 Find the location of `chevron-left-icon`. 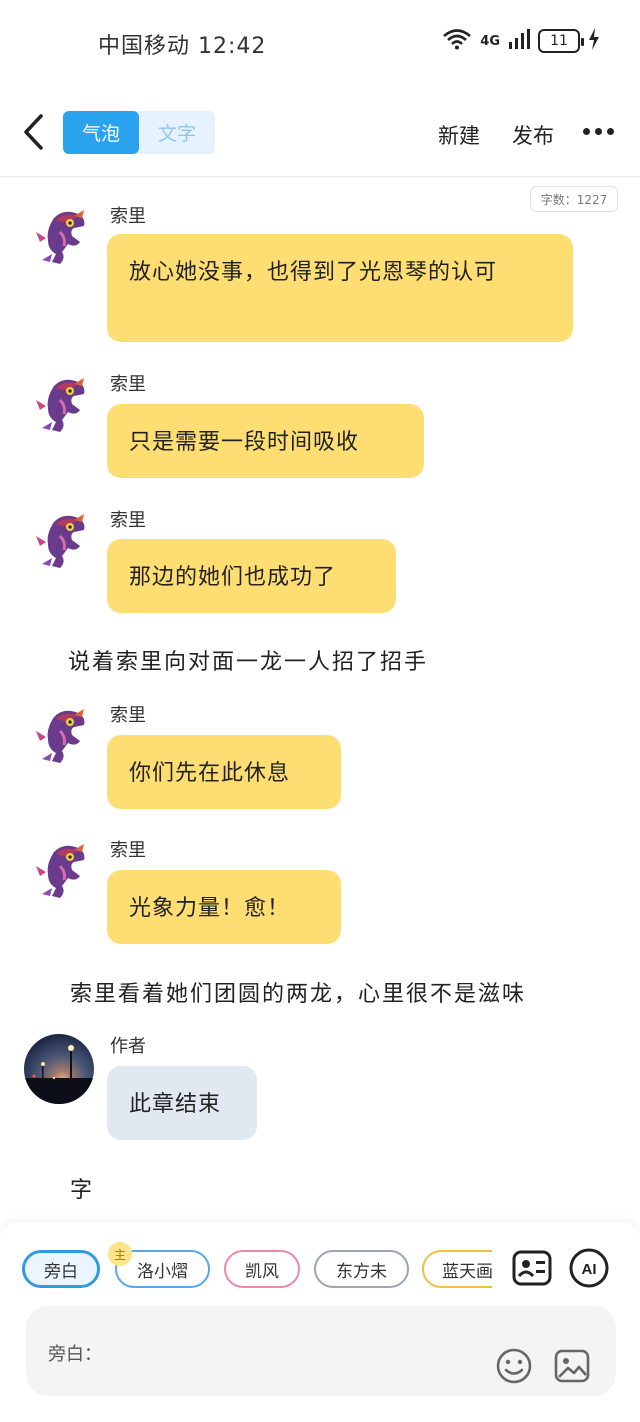

chevron-left-icon is located at coordinates (33, 132).